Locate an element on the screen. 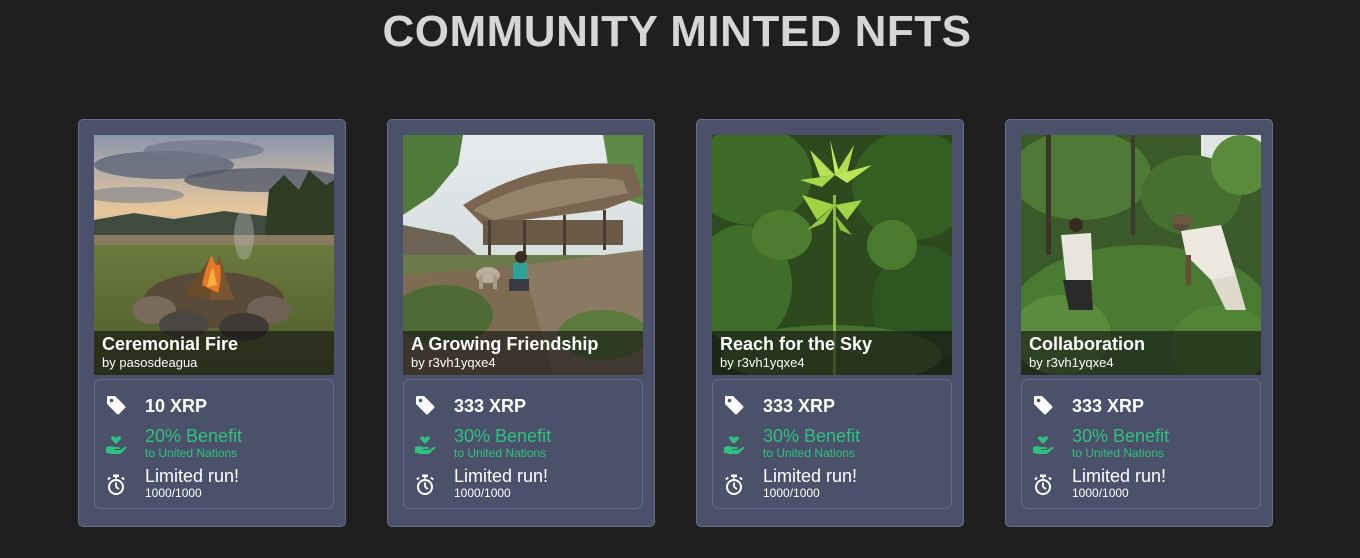  nft-title: A Growing Friendship is located at coordinates (505, 344).